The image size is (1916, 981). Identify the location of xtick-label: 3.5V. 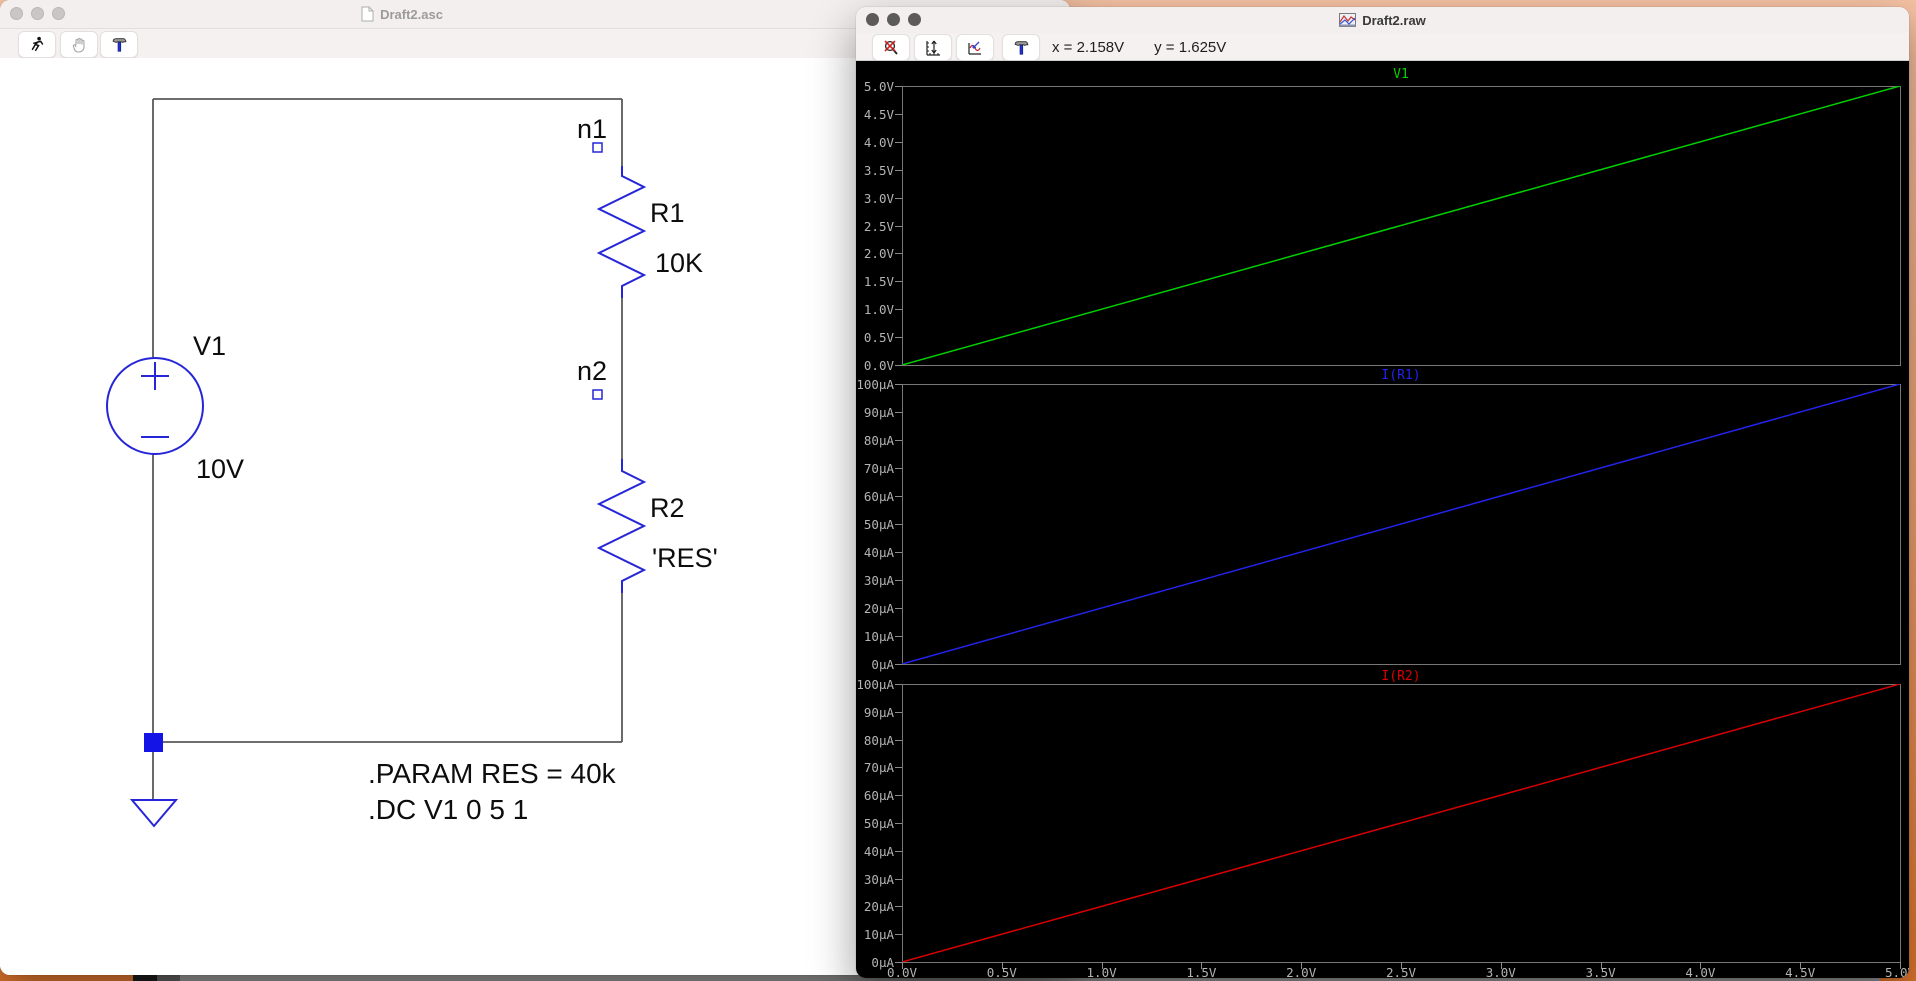
(1600, 971).